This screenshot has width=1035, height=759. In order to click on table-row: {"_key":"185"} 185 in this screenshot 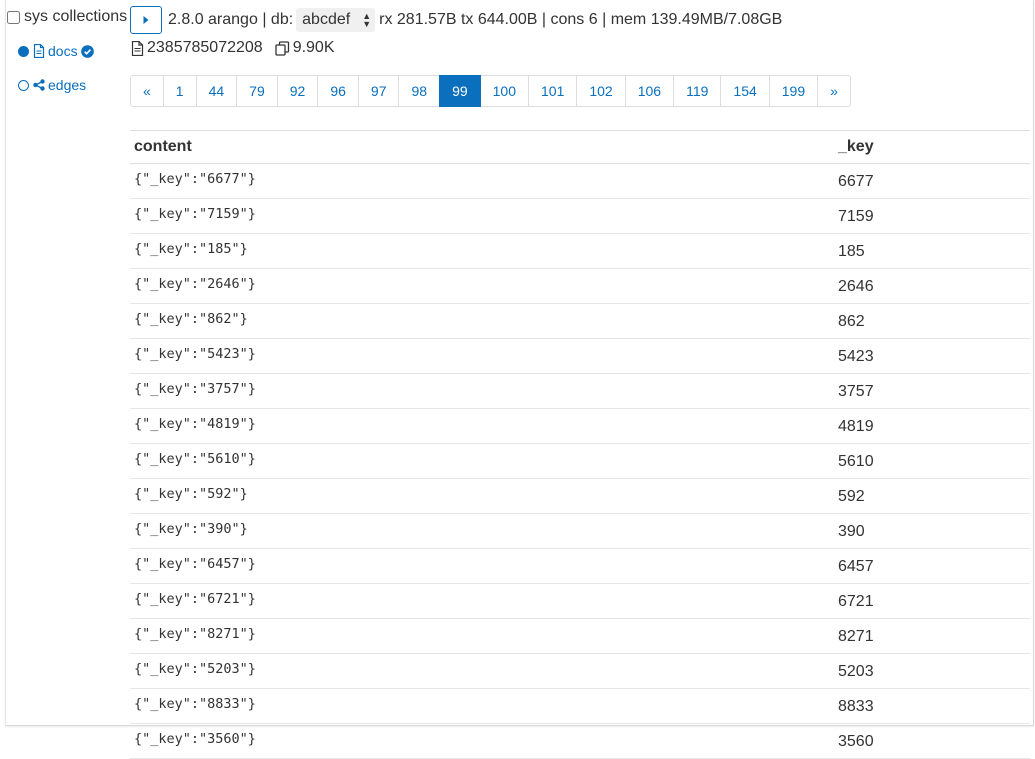, I will do `click(580, 251)`.